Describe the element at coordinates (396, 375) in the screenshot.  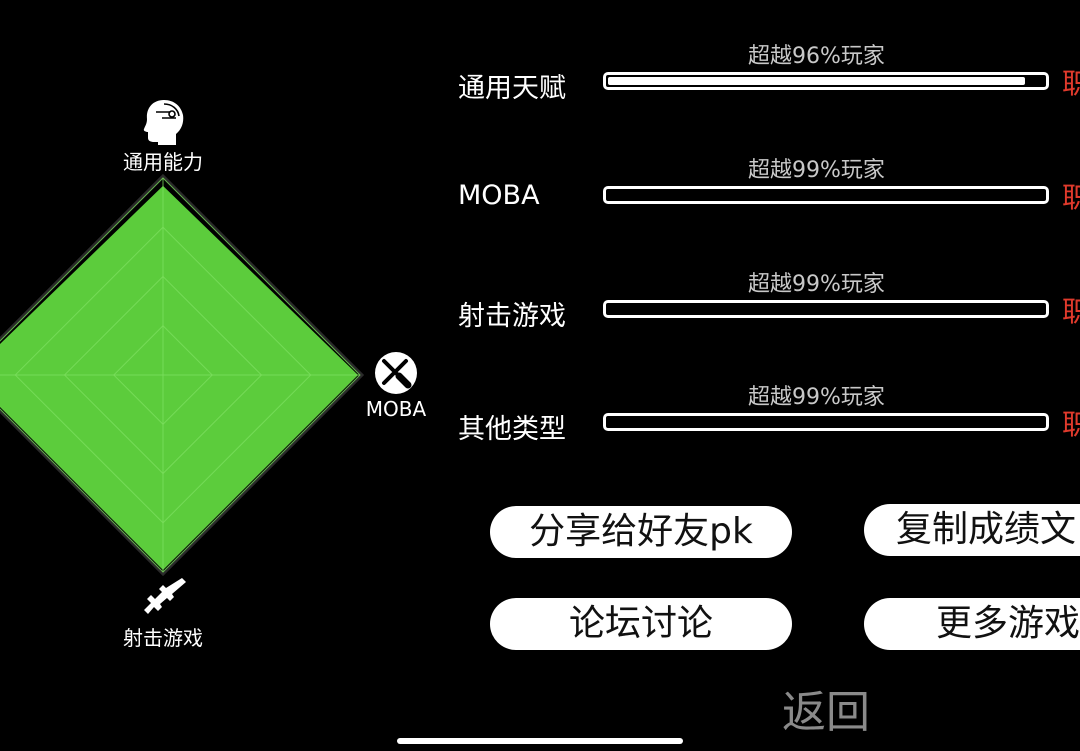
I see `crossed-swords-circle-icon` at that location.